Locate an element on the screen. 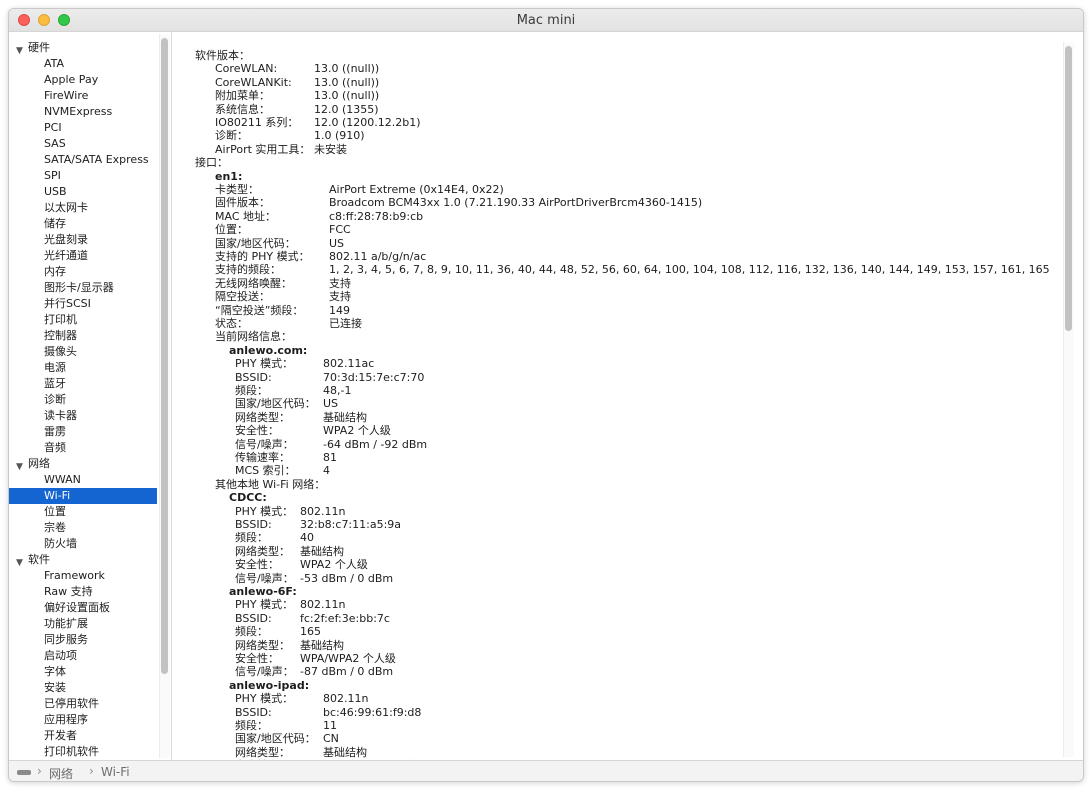 This screenshot has height=790, width=1092. sidebar-item-label: 偏好设置面板 is located at coordinates (77, 607).